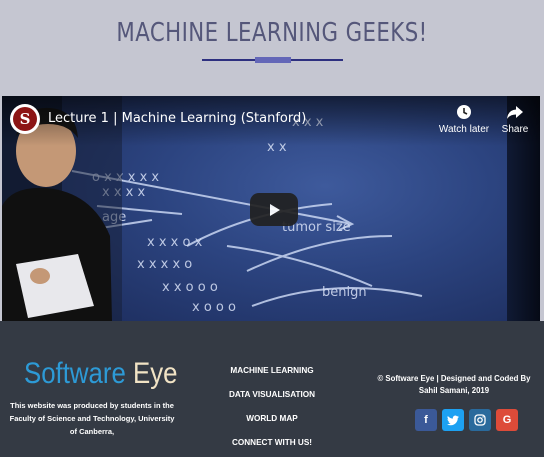 The width and height of the screenshot is (544, 457). I want to click on brand-name-part1: Software, so click(75, 373).